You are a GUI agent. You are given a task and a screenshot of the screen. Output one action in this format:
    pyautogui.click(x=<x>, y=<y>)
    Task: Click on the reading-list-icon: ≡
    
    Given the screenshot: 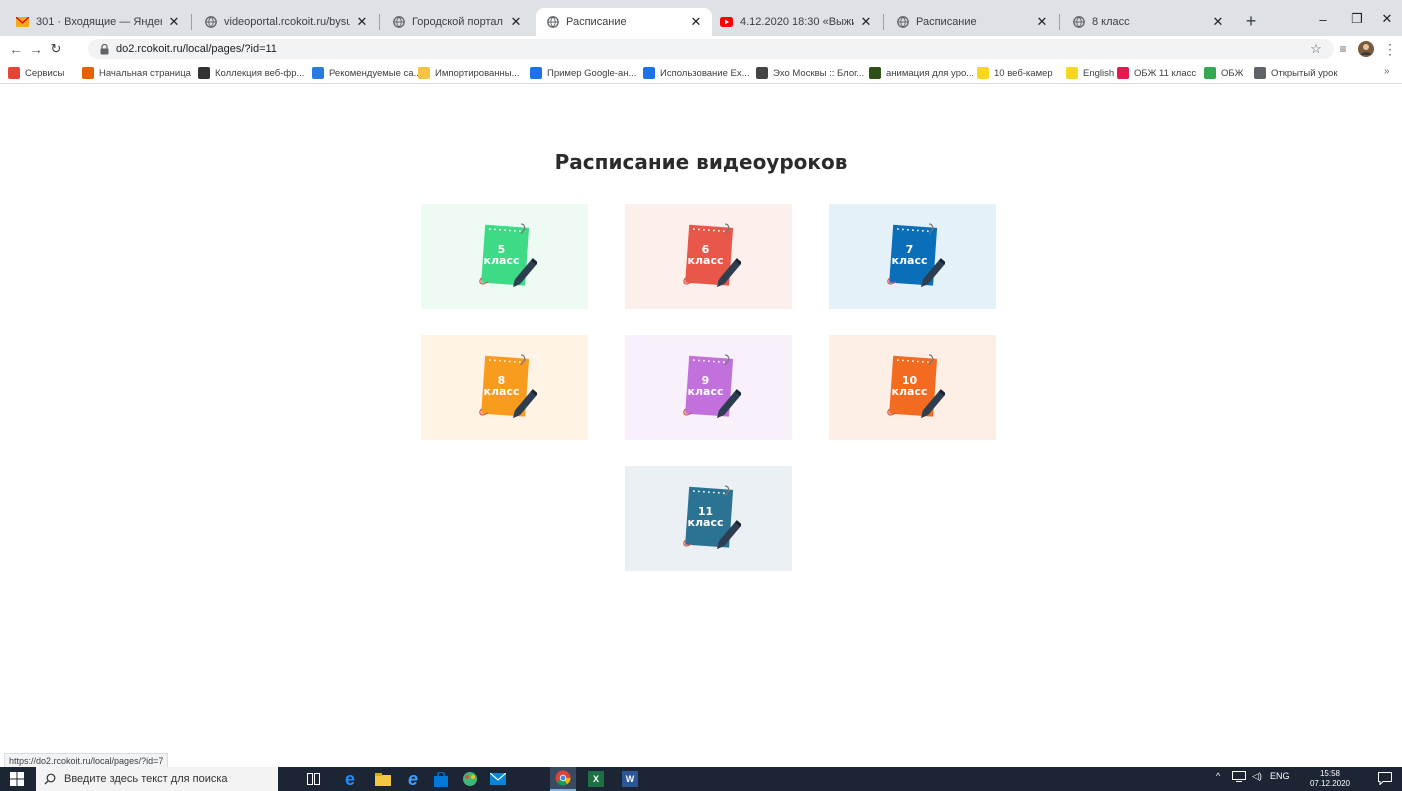 What is the action you would take?
    pyautogui.click(x=1343, y=49)
    